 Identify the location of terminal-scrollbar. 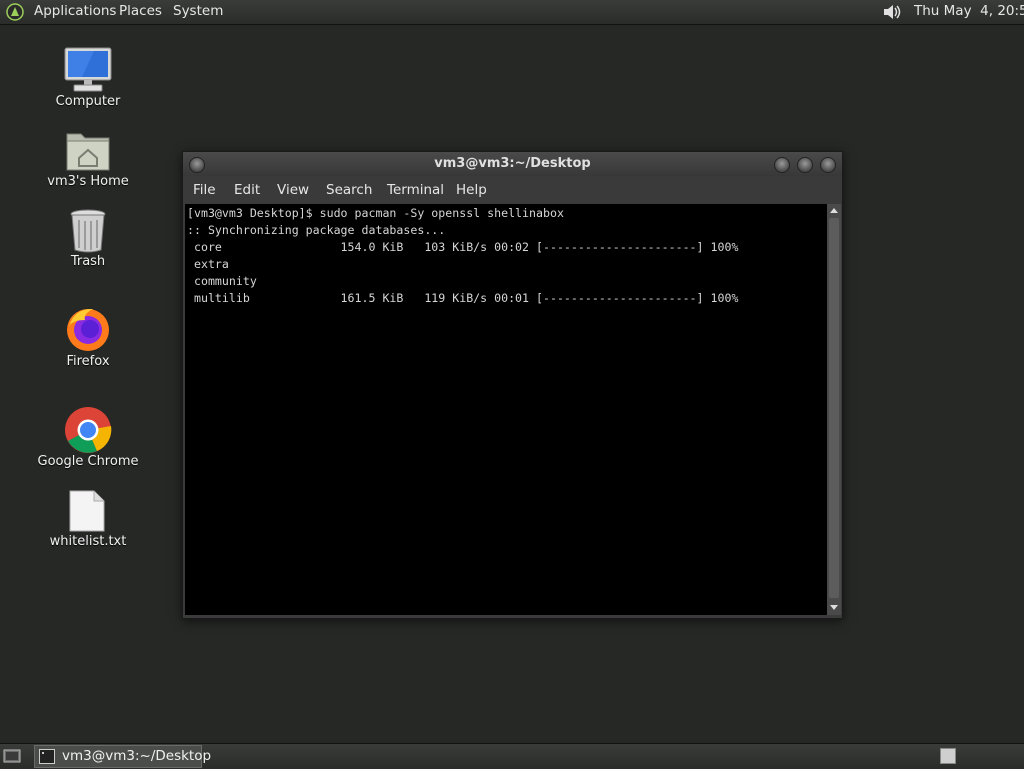
(834, 409).